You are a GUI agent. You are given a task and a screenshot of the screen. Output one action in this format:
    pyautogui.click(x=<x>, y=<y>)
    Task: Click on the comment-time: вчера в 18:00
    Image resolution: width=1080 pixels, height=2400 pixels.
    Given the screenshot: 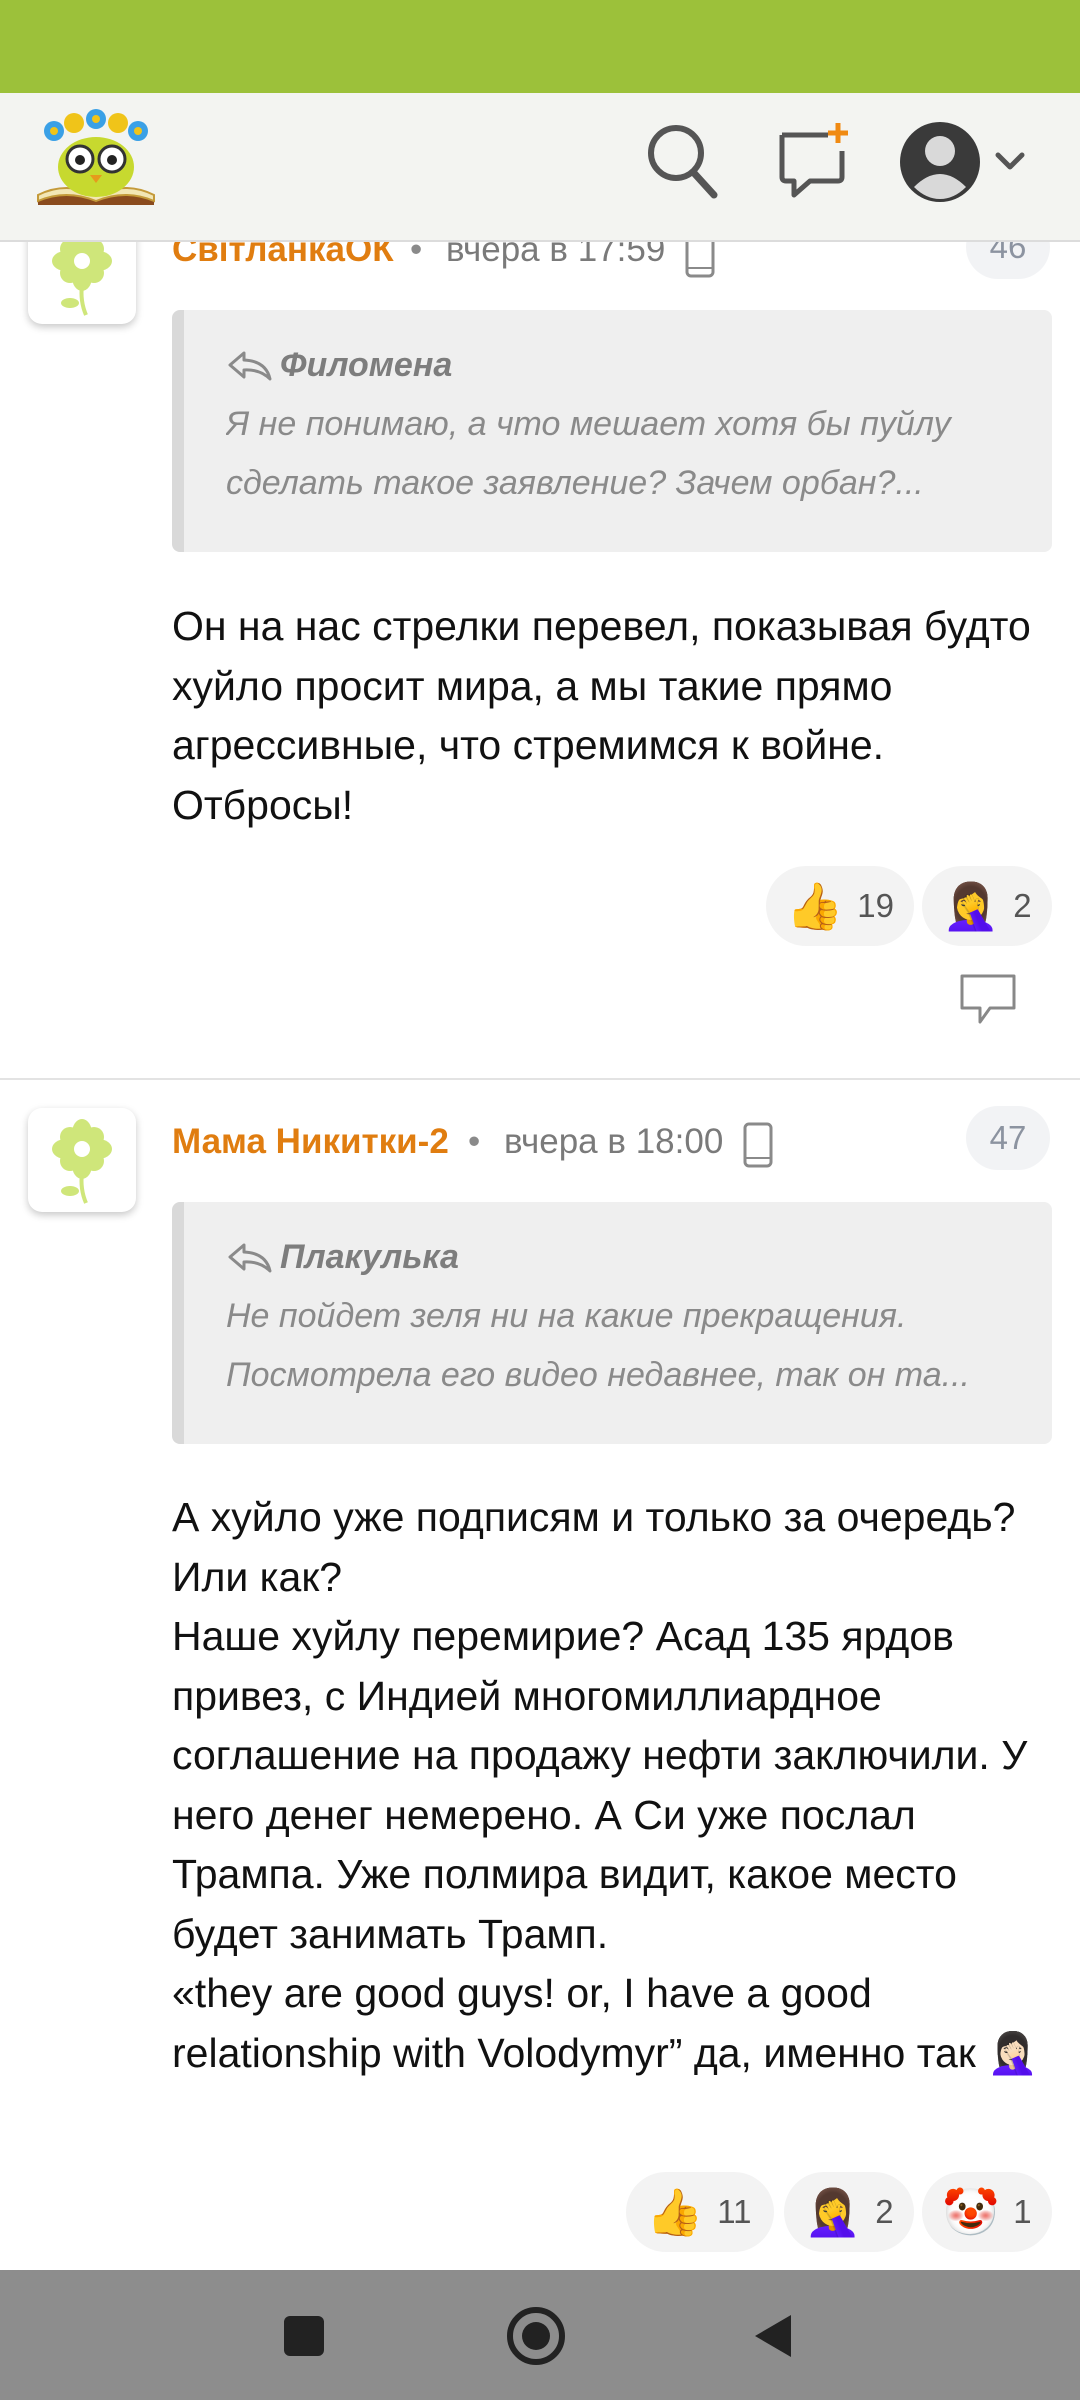 What is the action you would take?
    pyautogui.click(x=614, y=1141)
    